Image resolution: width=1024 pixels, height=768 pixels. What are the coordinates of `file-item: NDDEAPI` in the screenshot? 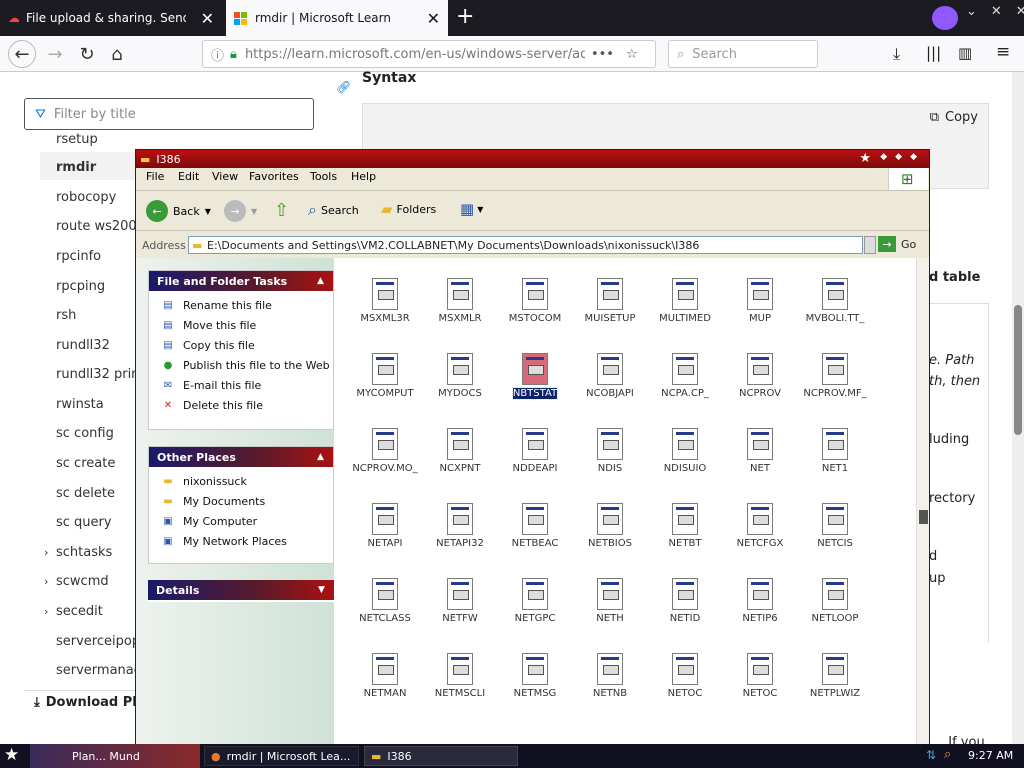 It's located at (535, 458).